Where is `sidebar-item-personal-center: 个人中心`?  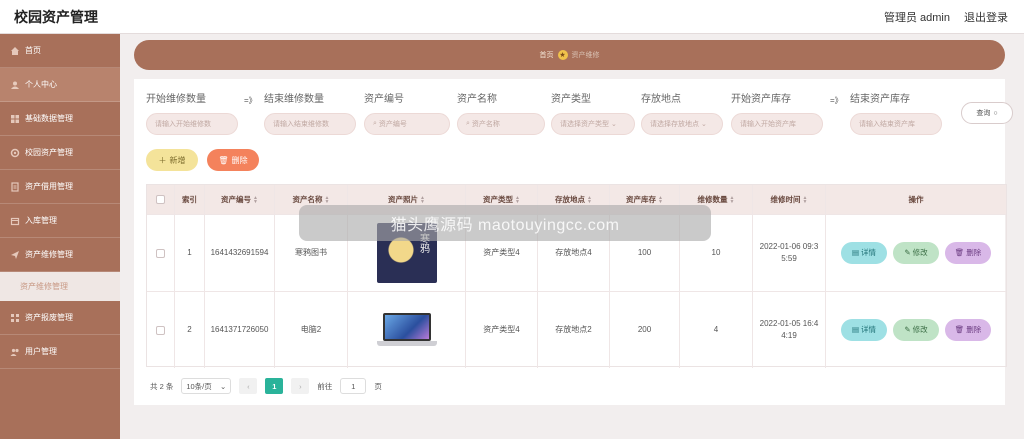 sidebar-item-personal-center: 个人中心 is located at coordinates (60, 85).